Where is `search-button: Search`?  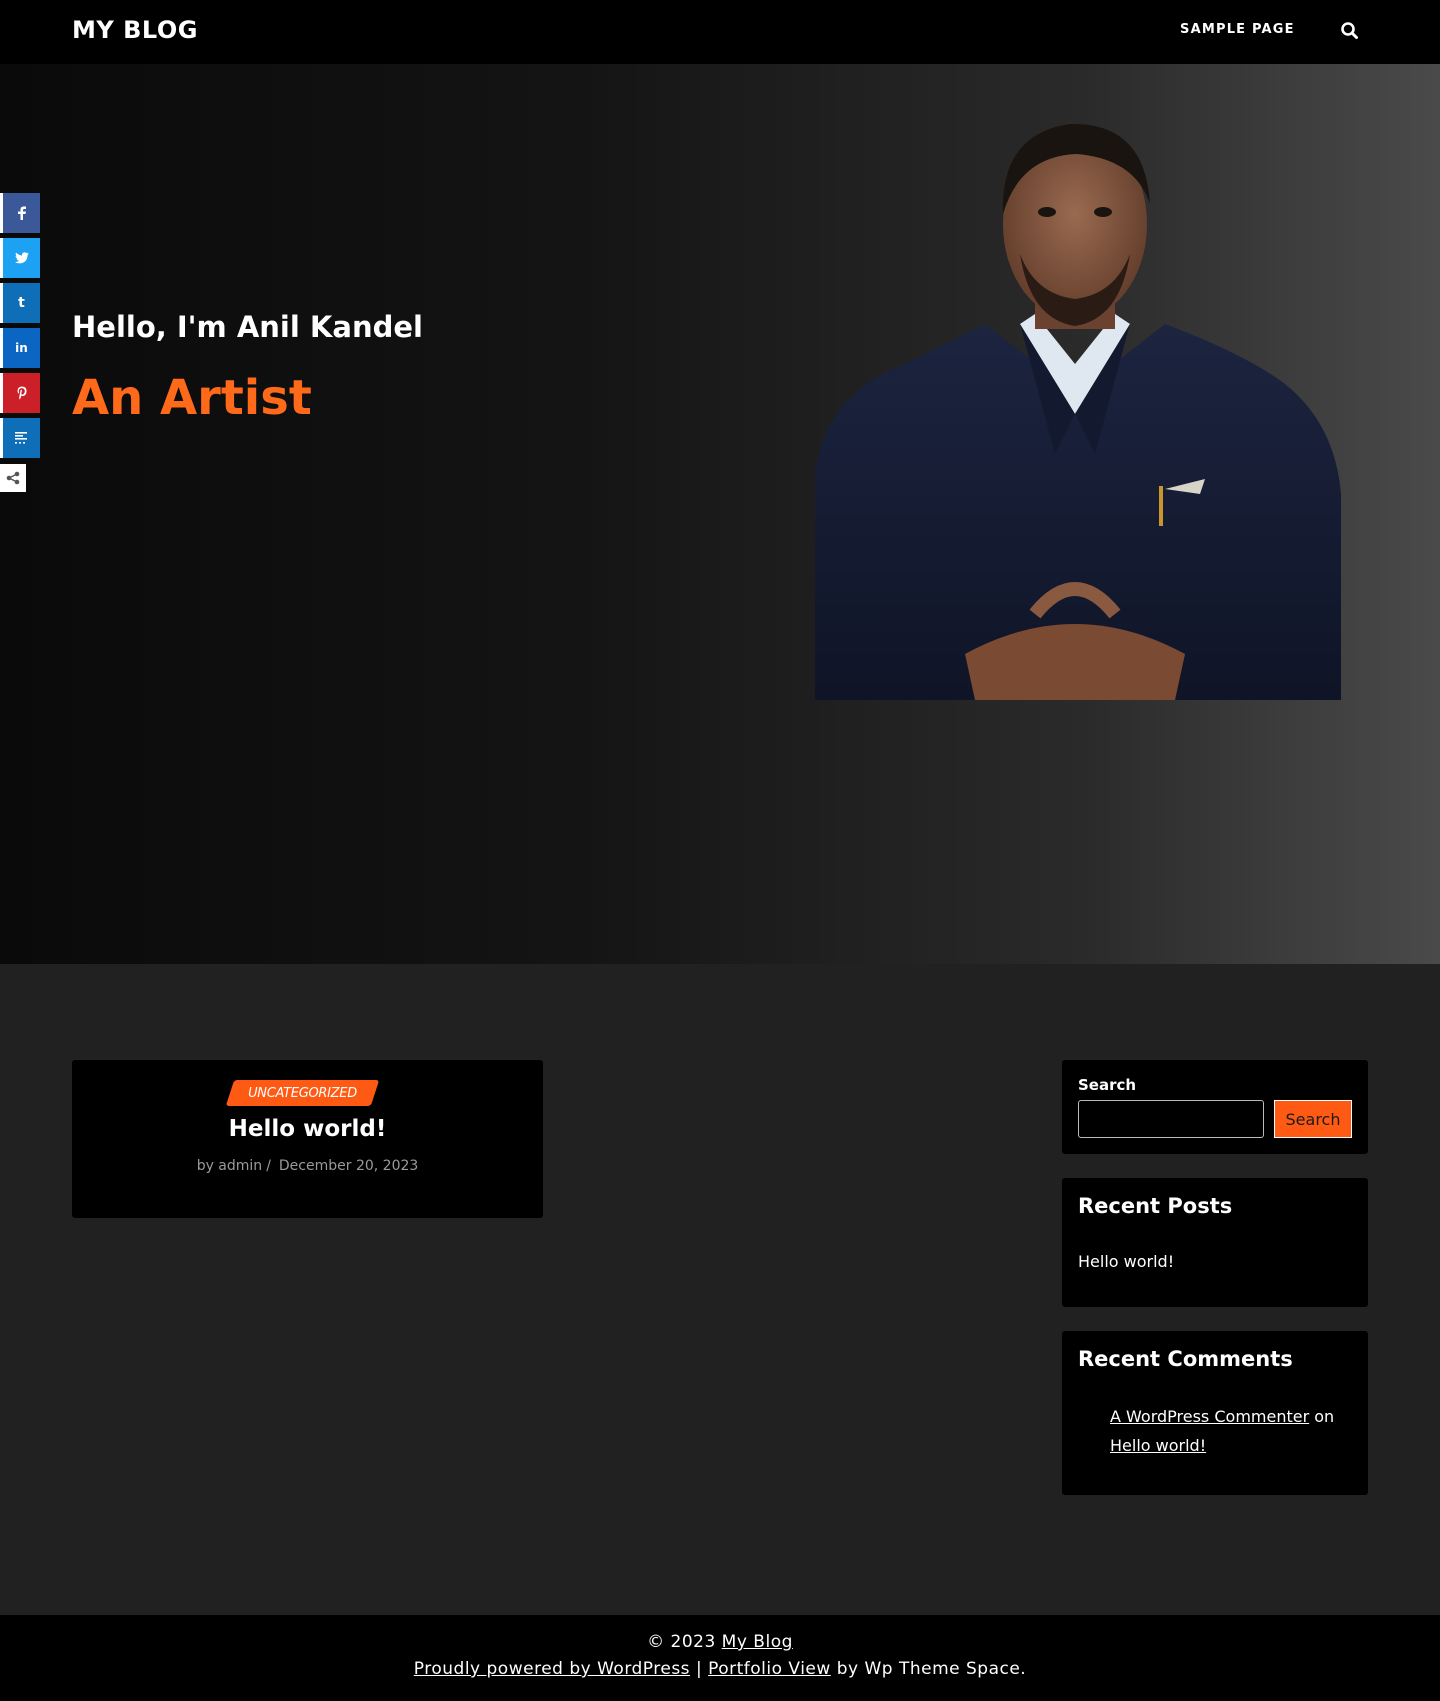
search-button: Search is located at coordinates (1313, 1119).